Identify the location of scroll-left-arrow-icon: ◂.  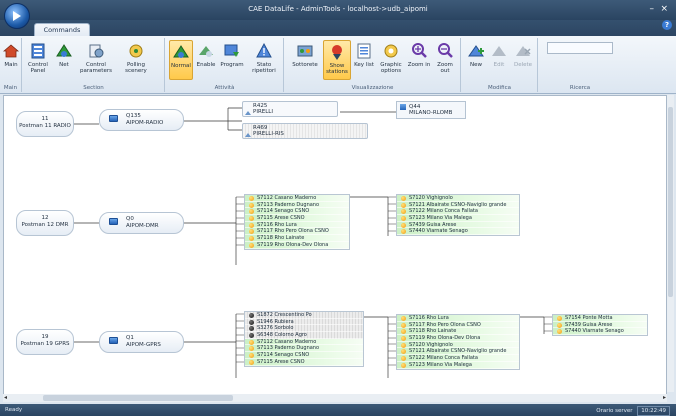
(5, 397).